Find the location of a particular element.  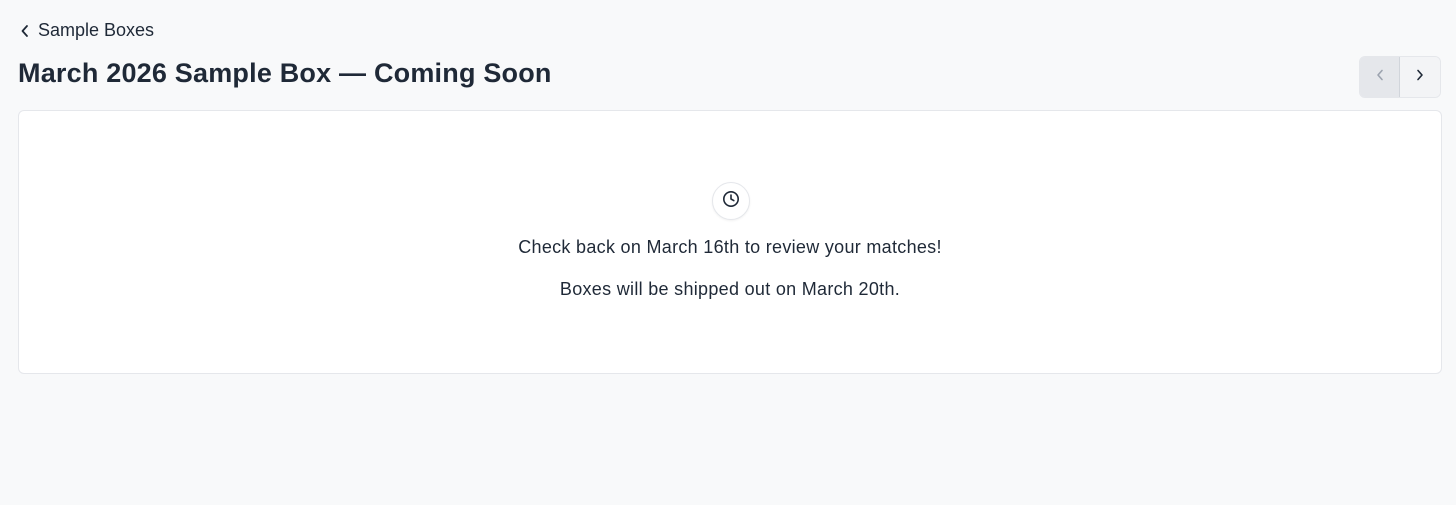

back-to-sample-boxes-link: Sample Boxes is located at coordinates (86, 30).